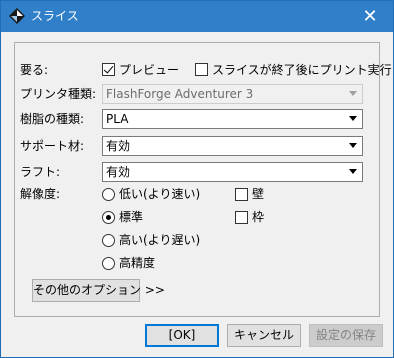 Image resolution: width=394 pixels, height=358 pixels. I want to click on resolution-hyper-label: 高精度, so click(137, 263).